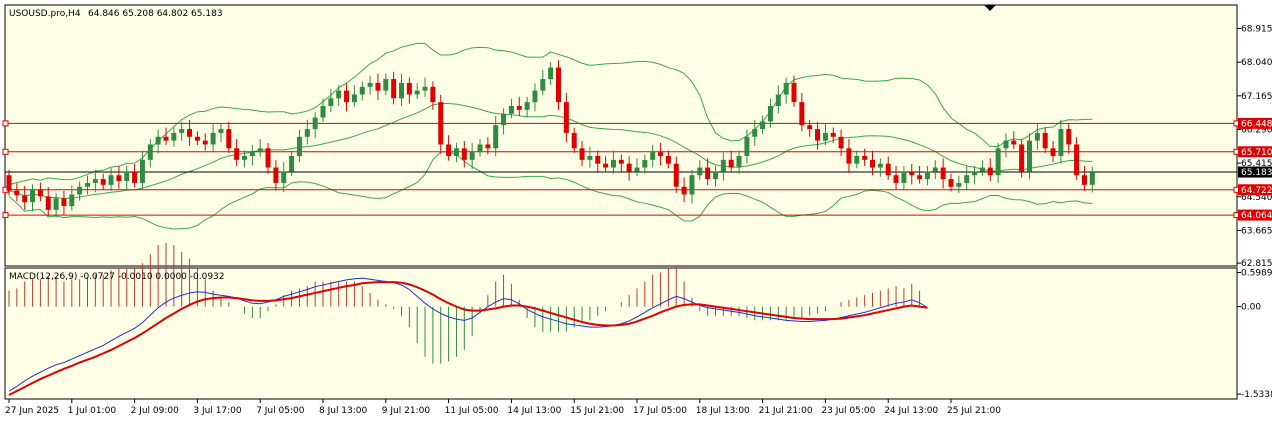 This screenshot has width=1272, height=423. What do you see at coordinates (32, 411) in the screenshot?
I see `x-tick-label: 27 Jun 2025` at bounding box center [32, 411].